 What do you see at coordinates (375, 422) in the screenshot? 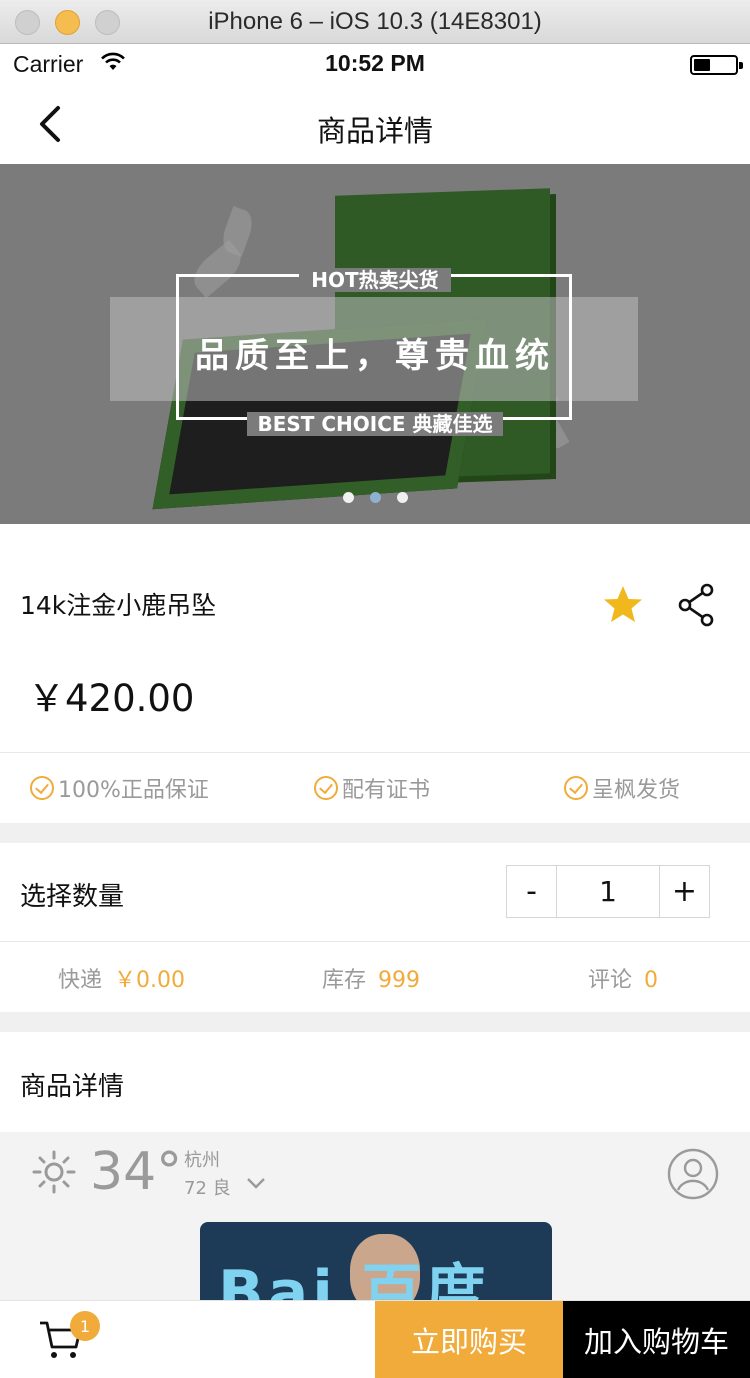
I see `banner-best-label: BEST CHOICE 典藏佳选` at bounding box center [375, 422].